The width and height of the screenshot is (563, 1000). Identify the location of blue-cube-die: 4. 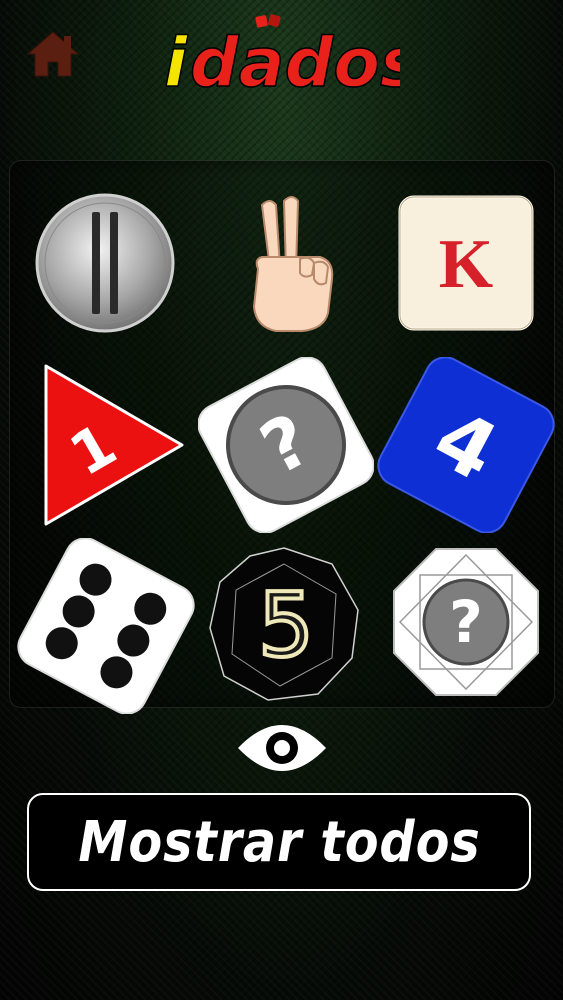
(466, 445).